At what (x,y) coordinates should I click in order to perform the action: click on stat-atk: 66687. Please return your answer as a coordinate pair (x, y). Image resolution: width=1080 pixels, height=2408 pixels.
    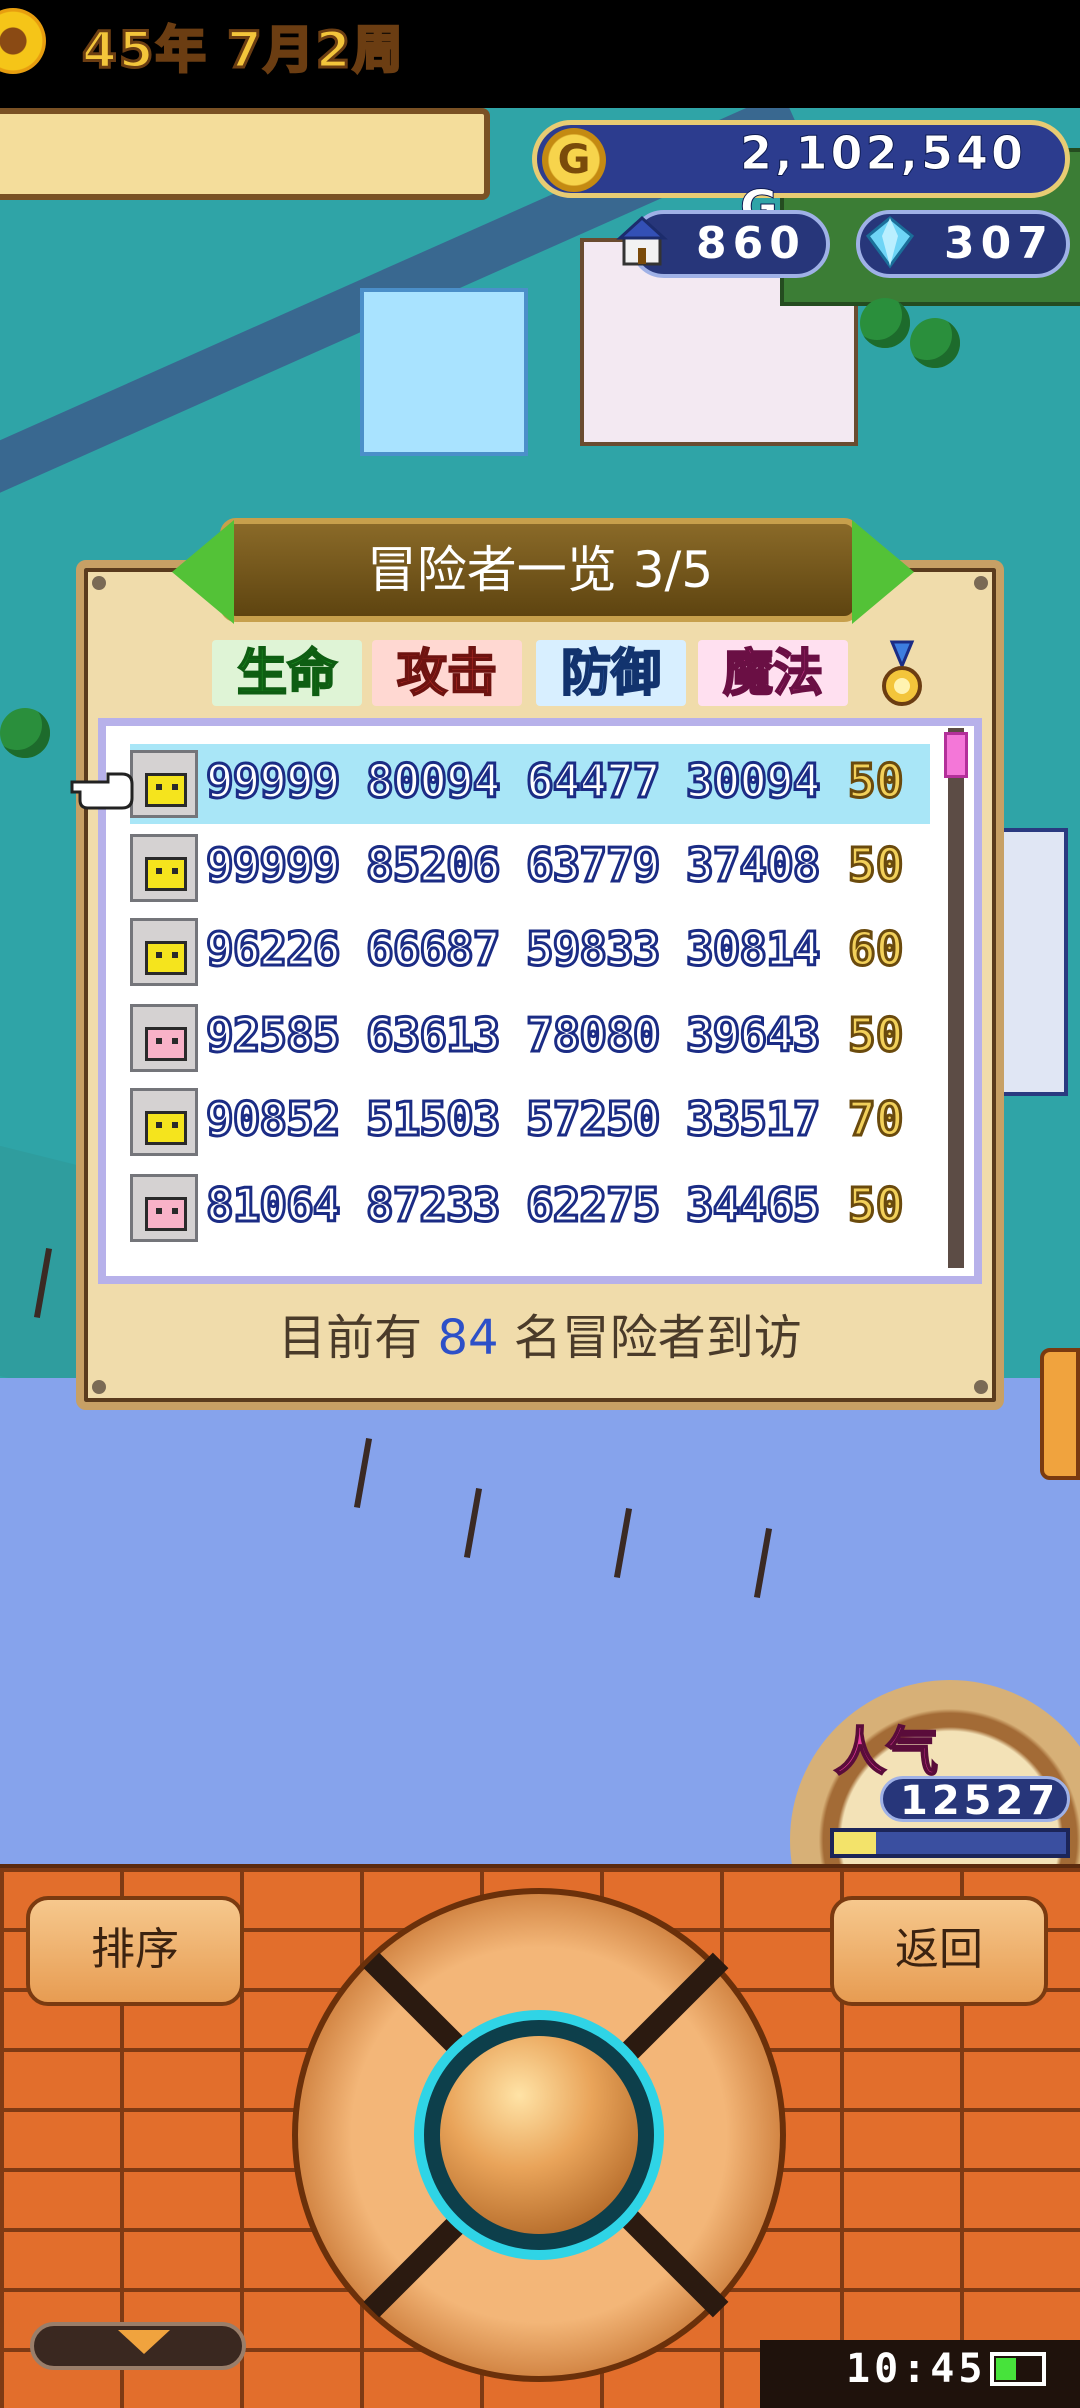
    Looking at the image, I should click on (432, 949).